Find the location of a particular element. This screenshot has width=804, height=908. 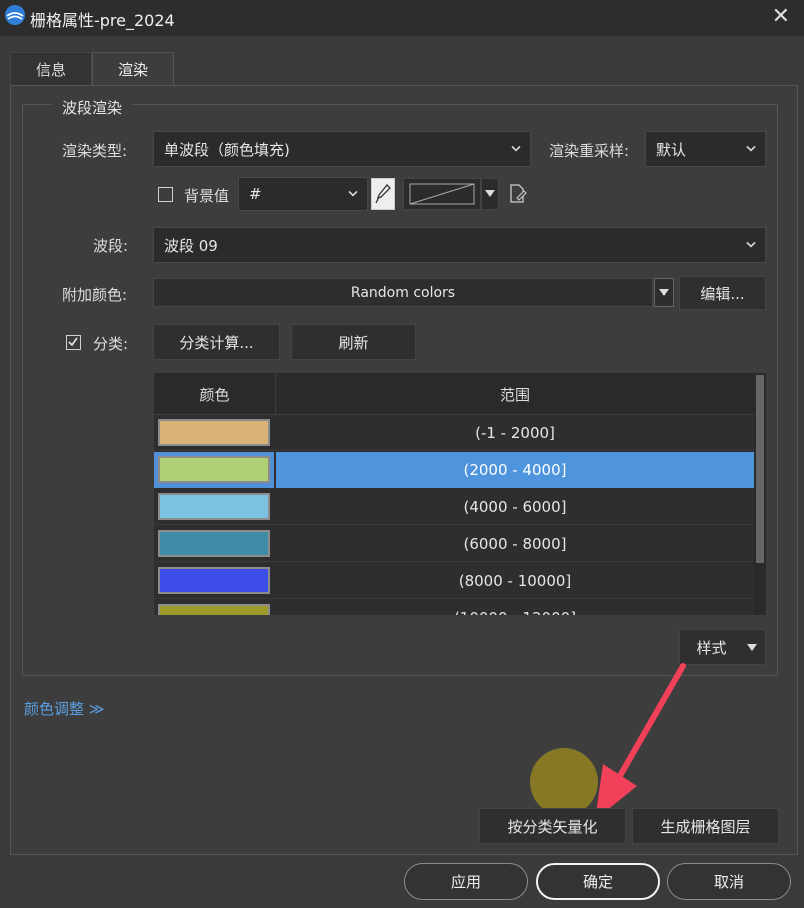

color-dropdown-button is located at coordinates (490, 194).